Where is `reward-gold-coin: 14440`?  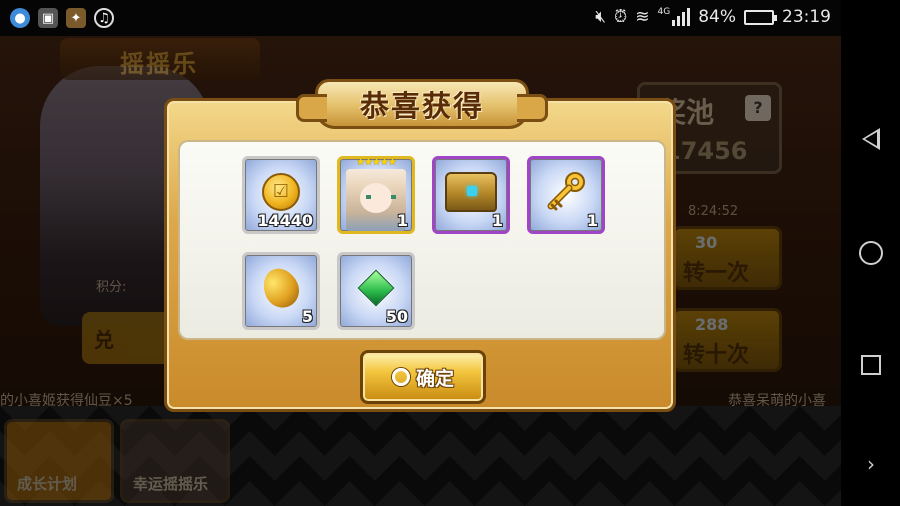 reward-gold-coin: 14440 is located at coordinates (281, 195).